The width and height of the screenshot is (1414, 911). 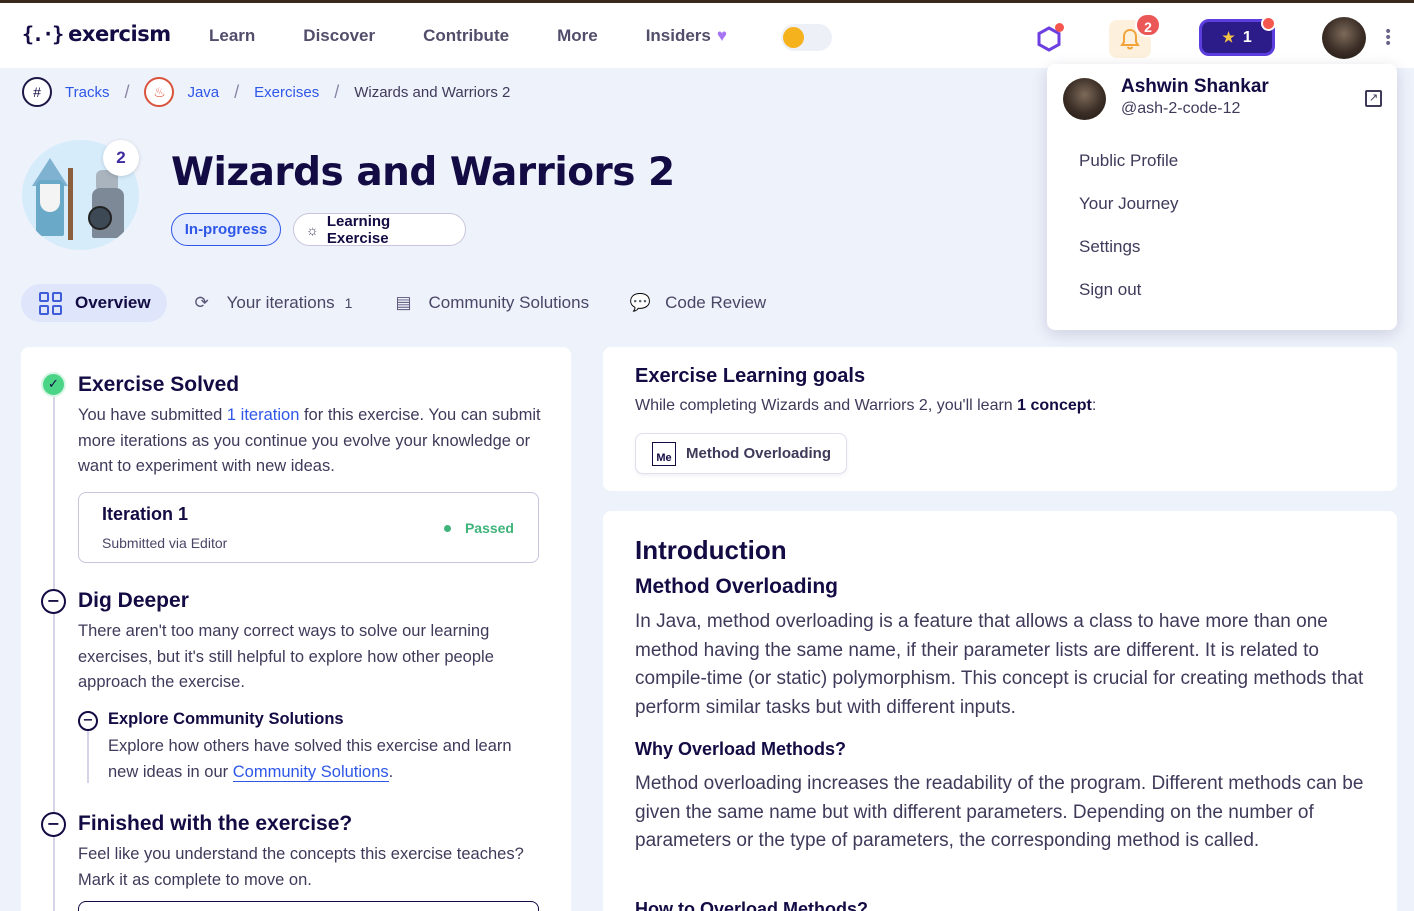 I want to click on concept-count: 1 concept, so click(x=1054, y=405).